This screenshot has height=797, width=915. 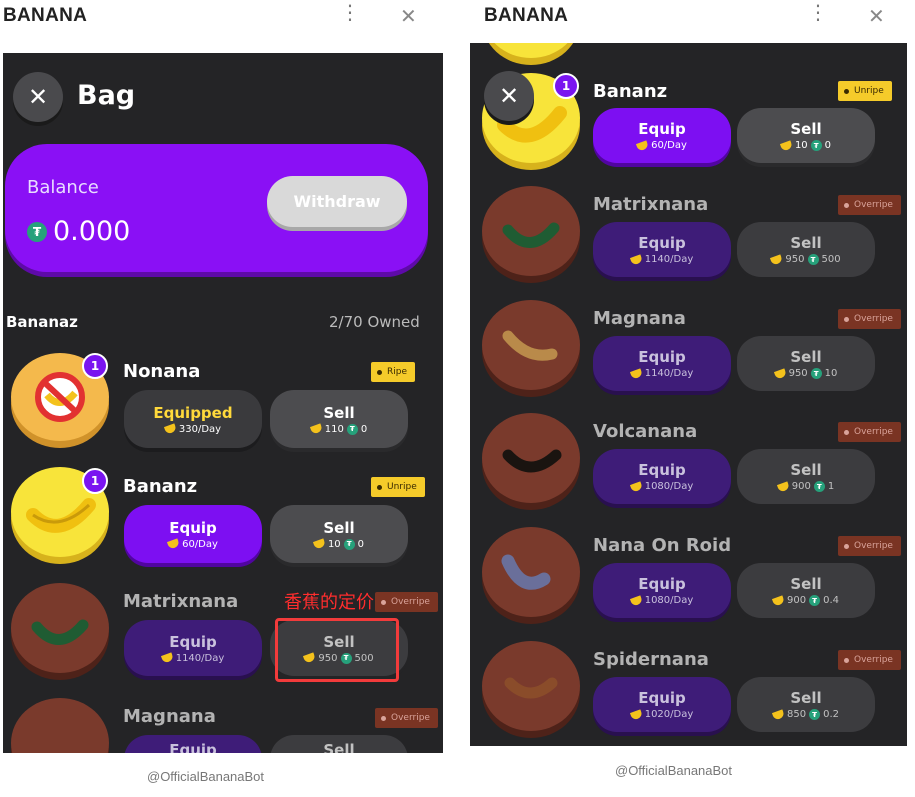 What do you see at coordinates (393, 372) in the screenshot?
I see `ripeness-tag: Ripe` at bounding box center [393, 372].